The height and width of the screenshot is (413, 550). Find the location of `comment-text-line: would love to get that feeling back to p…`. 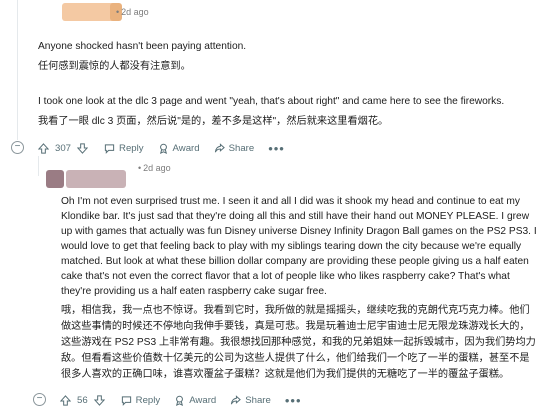

comment-text-line: would love to get that feeling back to p… is located at coordinates (291, 246).